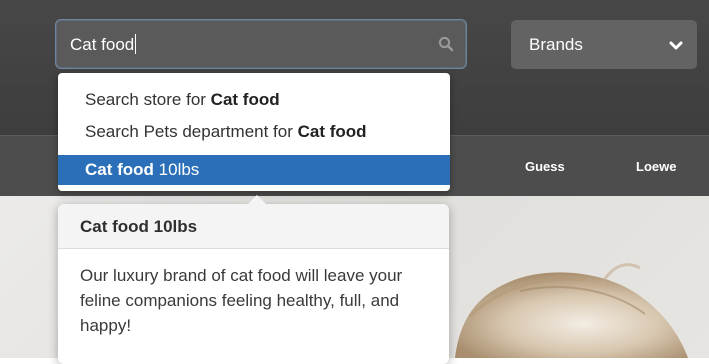  I want to click on brands-dropdown: Brands, so click(604, 44).